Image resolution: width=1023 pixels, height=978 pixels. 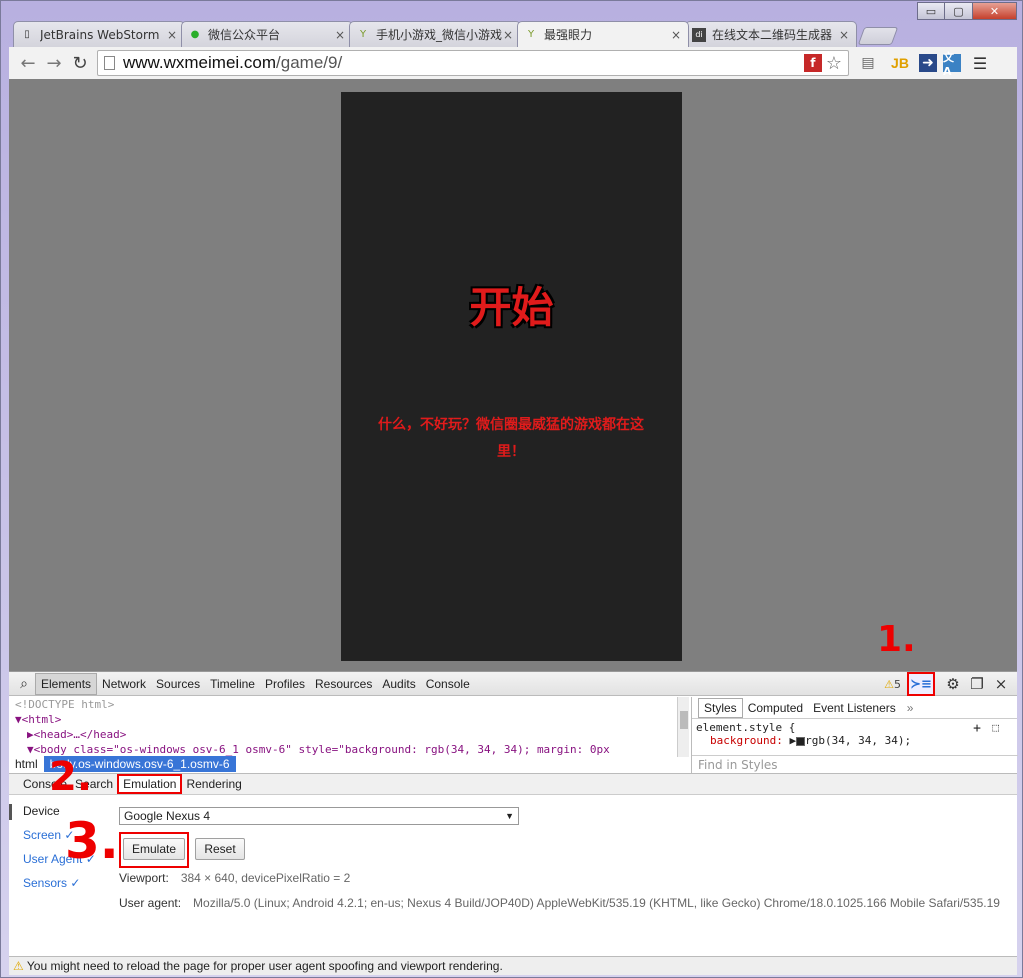 What do you see at coordinates (178, 684) in the screenshot?
I see `tab-sources: Sources` at bounding box center [178, 684].